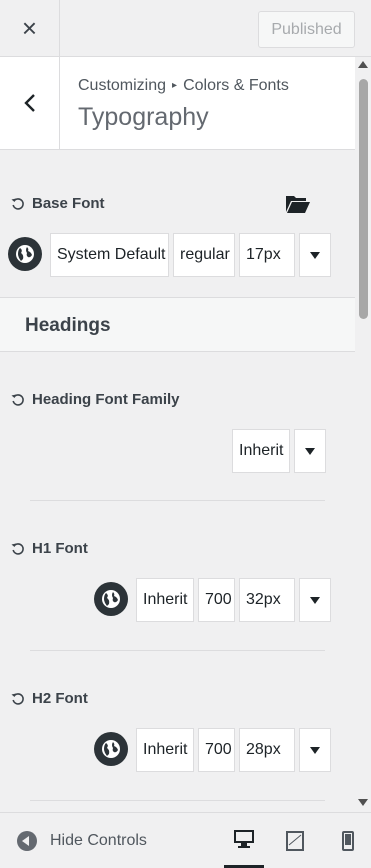  I want to click on preview-tablet-button, so click(295, 840).